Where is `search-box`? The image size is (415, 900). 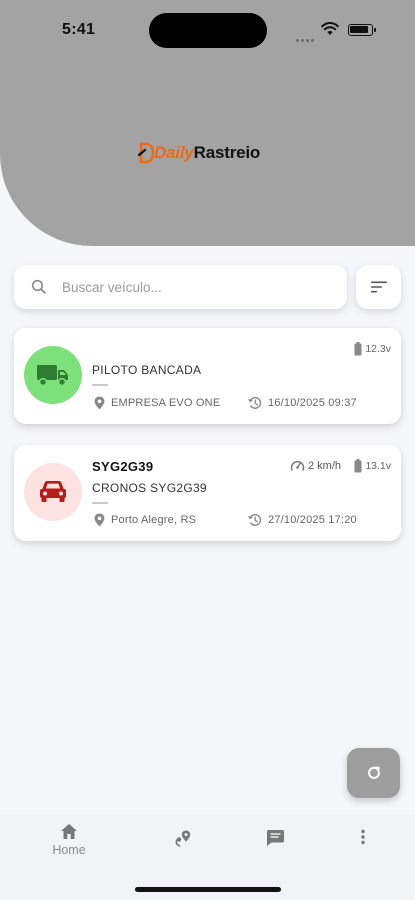 search-box is located at coordinates (180, 287).